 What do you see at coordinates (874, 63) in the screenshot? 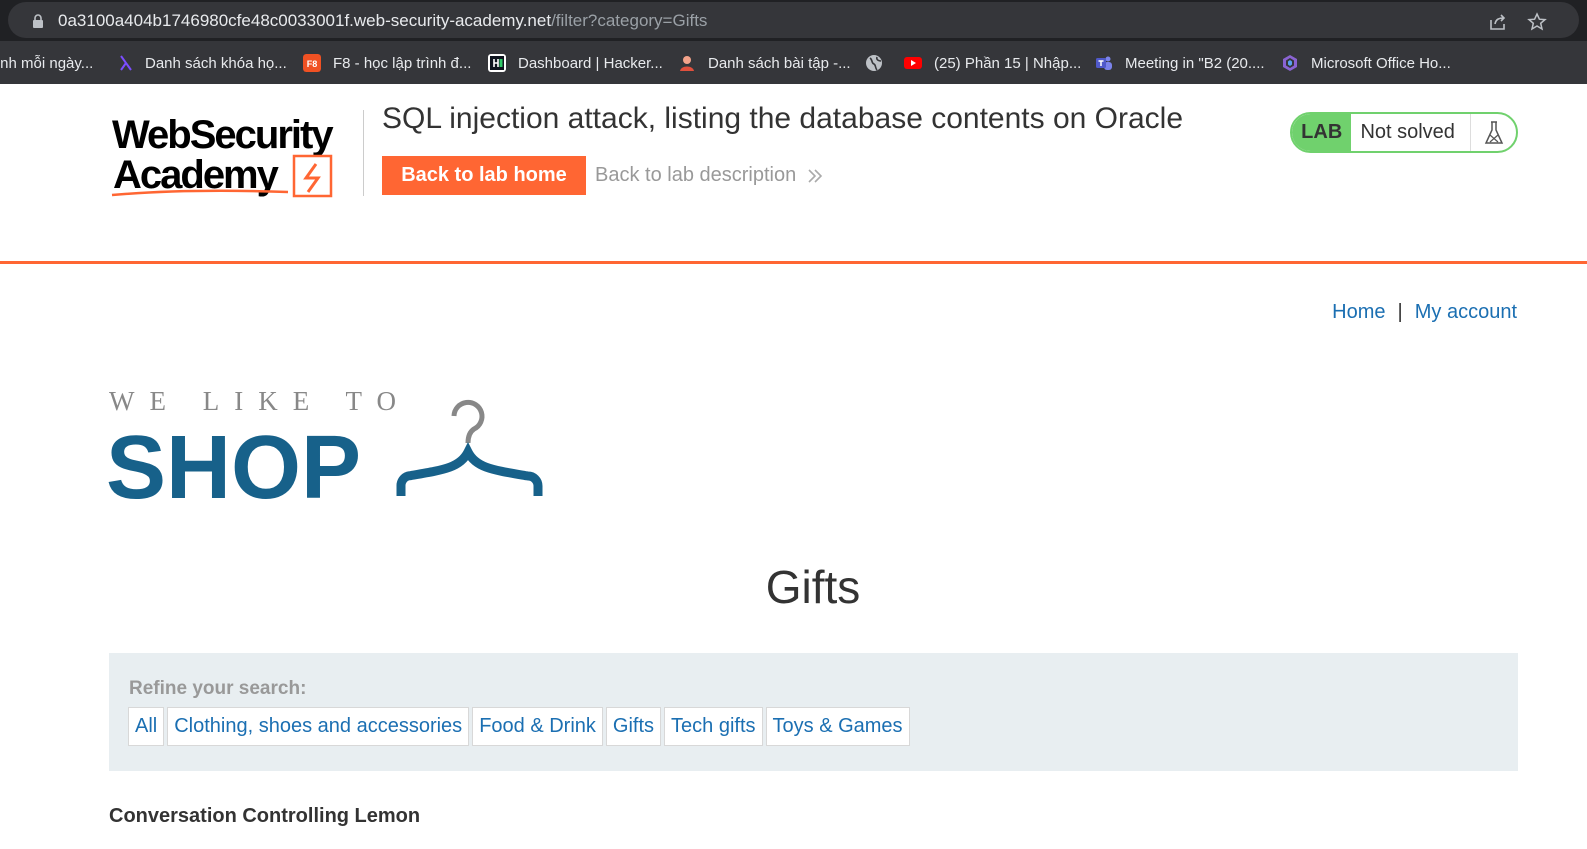
I see `globe-icon` at bounding box center [874, 63].